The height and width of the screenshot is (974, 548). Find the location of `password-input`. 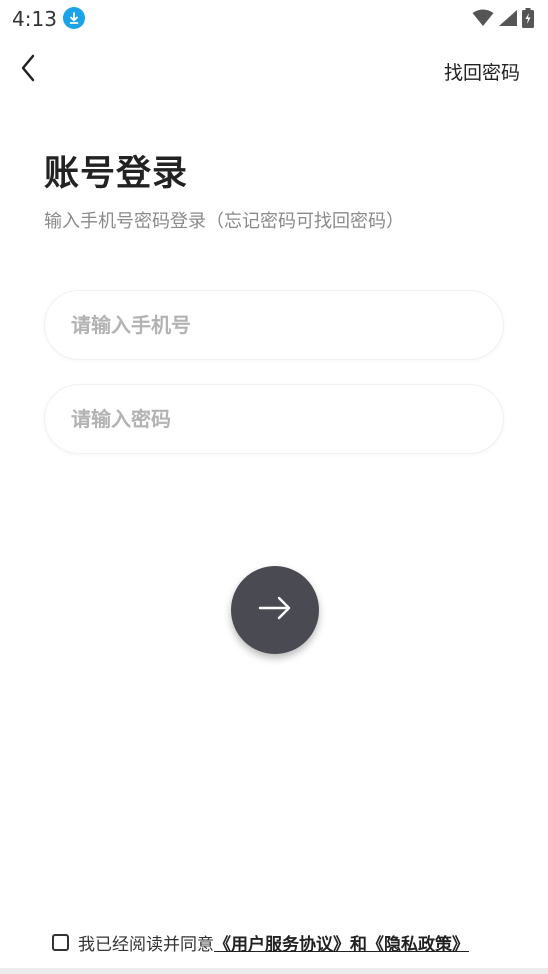

password-input is located at coordinates (271, 419).